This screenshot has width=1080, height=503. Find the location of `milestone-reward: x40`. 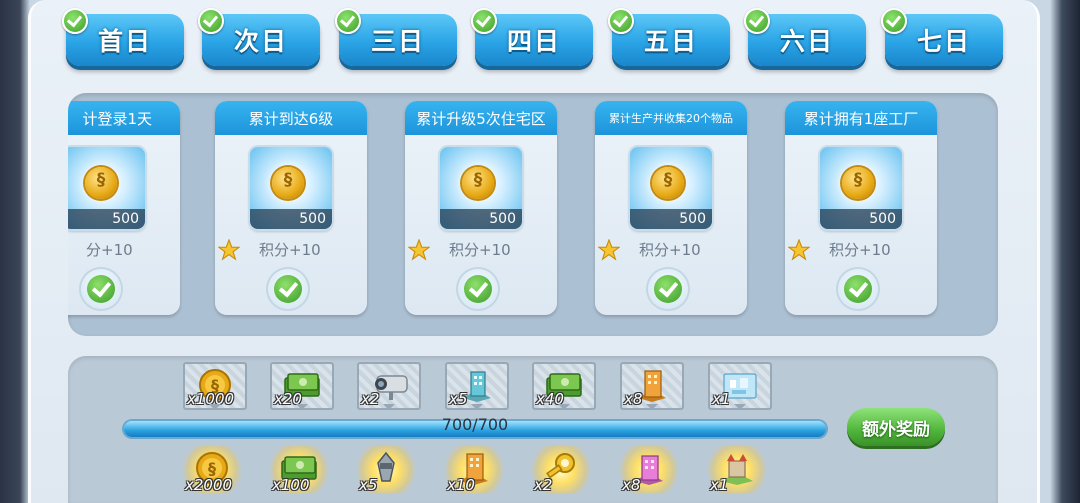

milestone-reward: x40 is located at coordinates (564, 386).